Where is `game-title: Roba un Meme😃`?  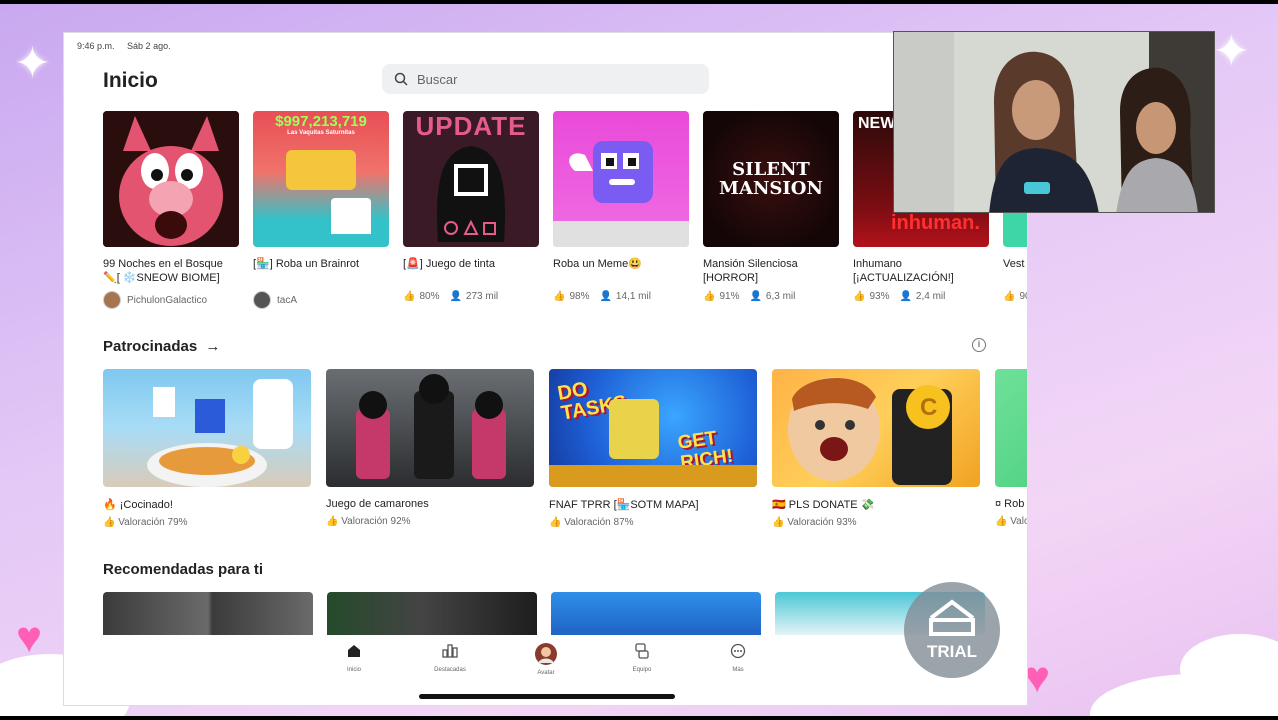 game-title: Roba un Meme😃 is located at coordinates (597, 264).